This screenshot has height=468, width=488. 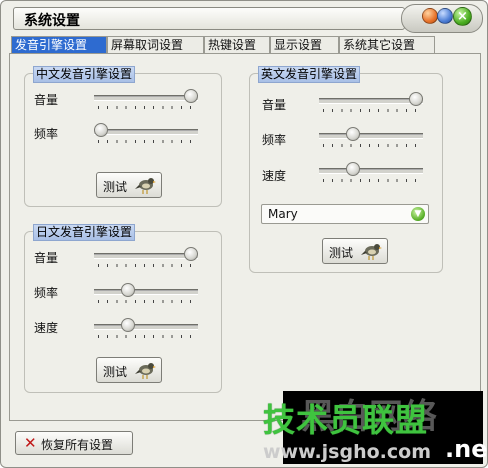 What do you see at coordinates (445, 16) in the screenshot?
I see `maximize-icon` at bounding box center [445, 16].